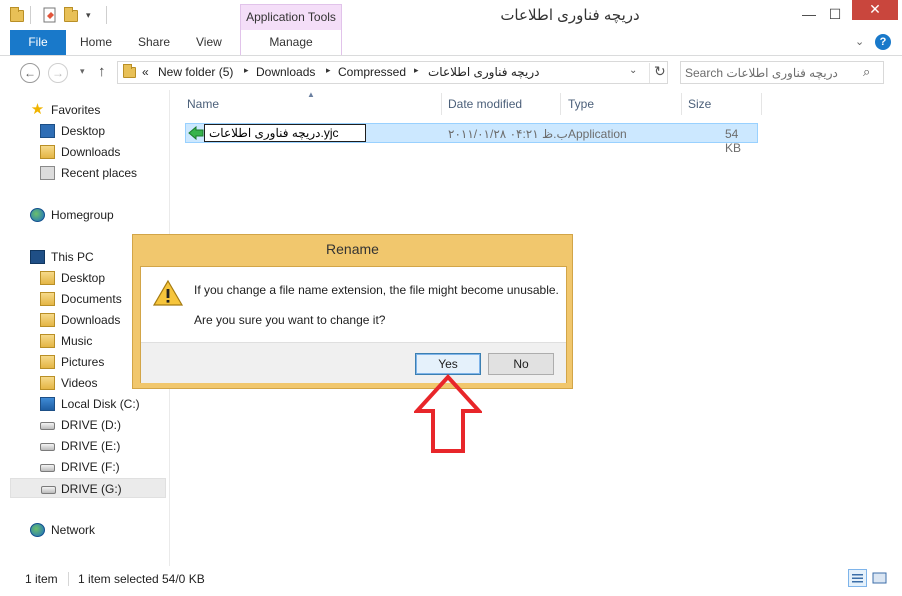 The height and width of the screenshot is (596, 902). What do you see at coordinates (581, 104) in the screenshot?
I see `column-header-type: Type` at bounding box center [581, 104].